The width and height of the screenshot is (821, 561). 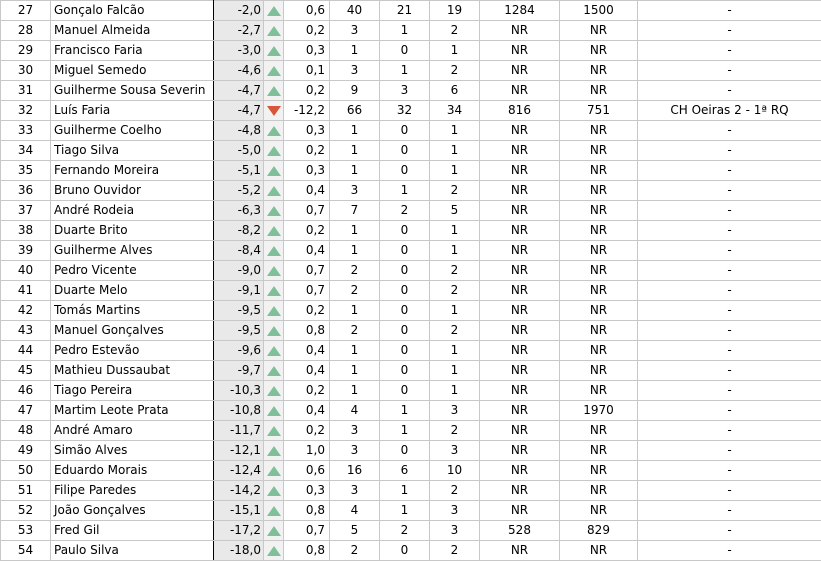 I want to click on player-name-cell: Manuel Gonçalves, so click(x=132, y=330).